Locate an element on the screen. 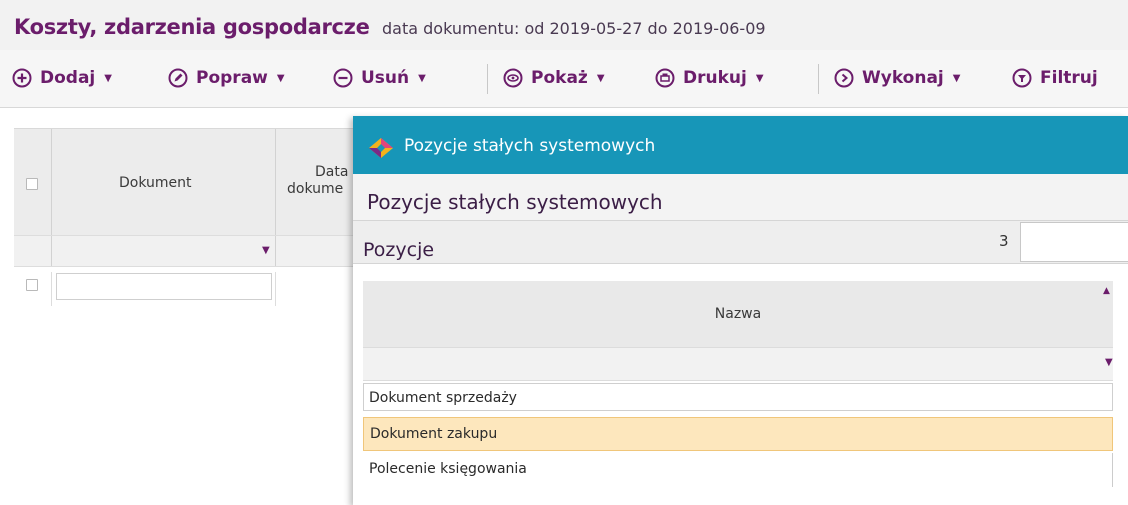 The width and height of the screenshot is (1128, 505). execute-button: Wykonaj ▼ is located at coordinates (897, 78).